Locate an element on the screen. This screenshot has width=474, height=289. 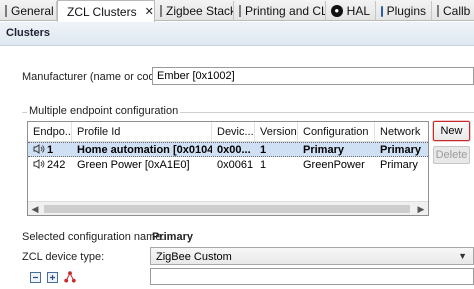
tab-printing-cli: Printing and CLI is located at coordinates (280, 11).